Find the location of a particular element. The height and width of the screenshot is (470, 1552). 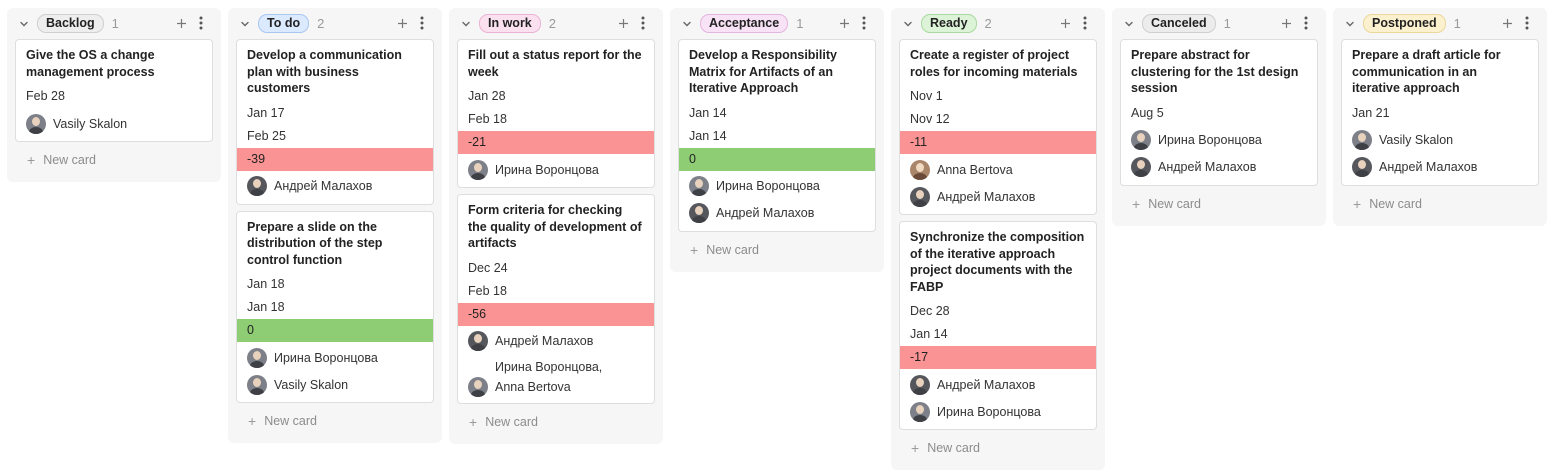

assignee-names: Anna Bertova is located at coordinates (975, 170).